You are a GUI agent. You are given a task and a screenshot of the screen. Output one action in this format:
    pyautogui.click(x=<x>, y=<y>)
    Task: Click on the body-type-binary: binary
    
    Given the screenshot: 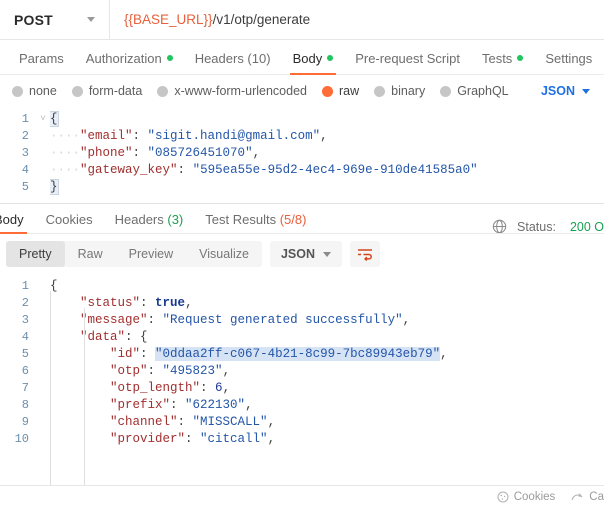 What is the action you would take?
    pyautogui.click(x=407, y=91)
    